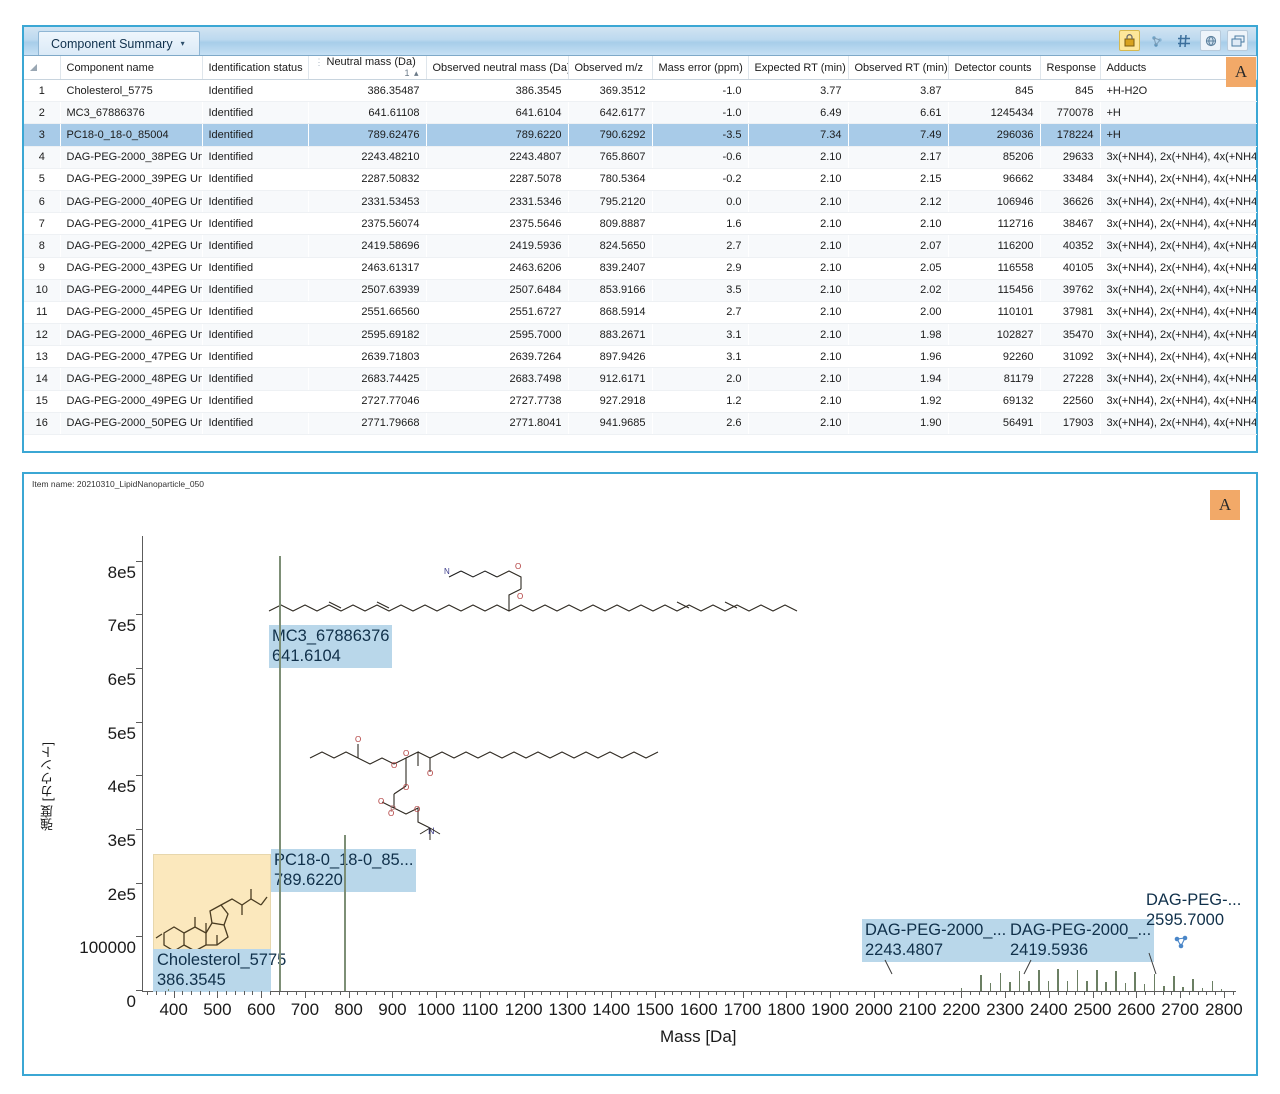  I want to click on col-response: Response, so click(1070, 68).